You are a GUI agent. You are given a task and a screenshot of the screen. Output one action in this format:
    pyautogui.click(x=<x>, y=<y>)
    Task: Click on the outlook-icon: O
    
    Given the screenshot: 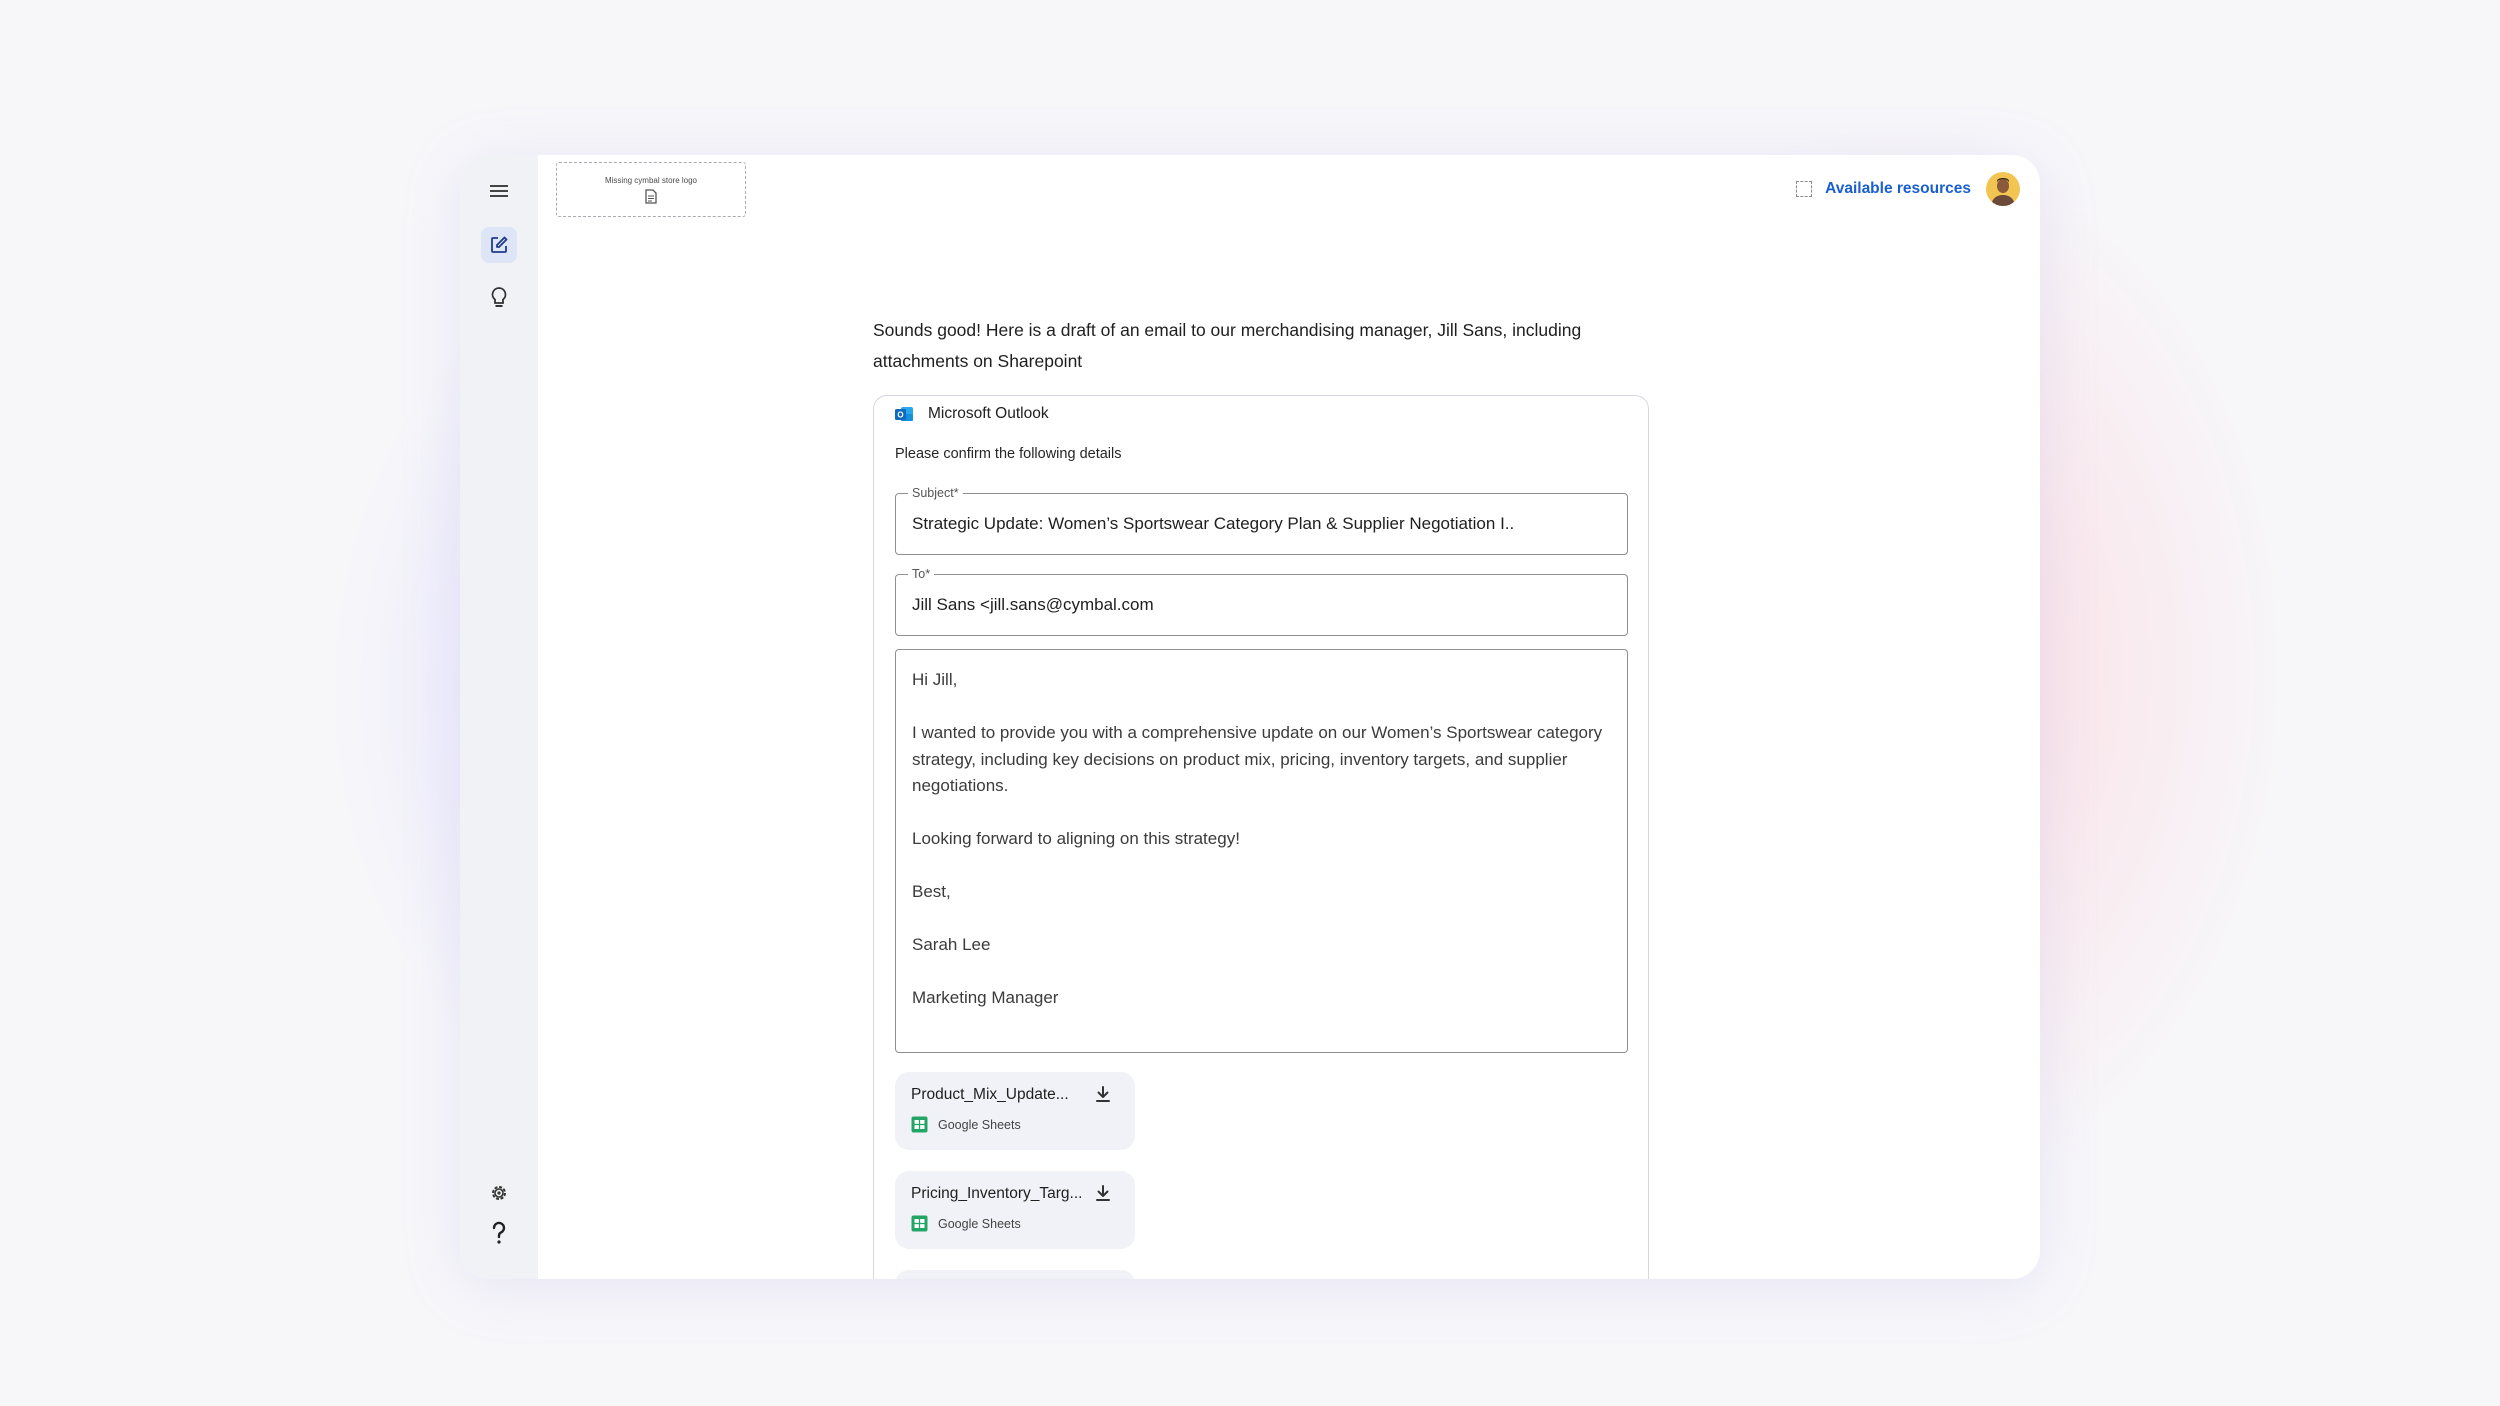 What is the action you would take?
    pyautogui.click(x=904, y=414)
    